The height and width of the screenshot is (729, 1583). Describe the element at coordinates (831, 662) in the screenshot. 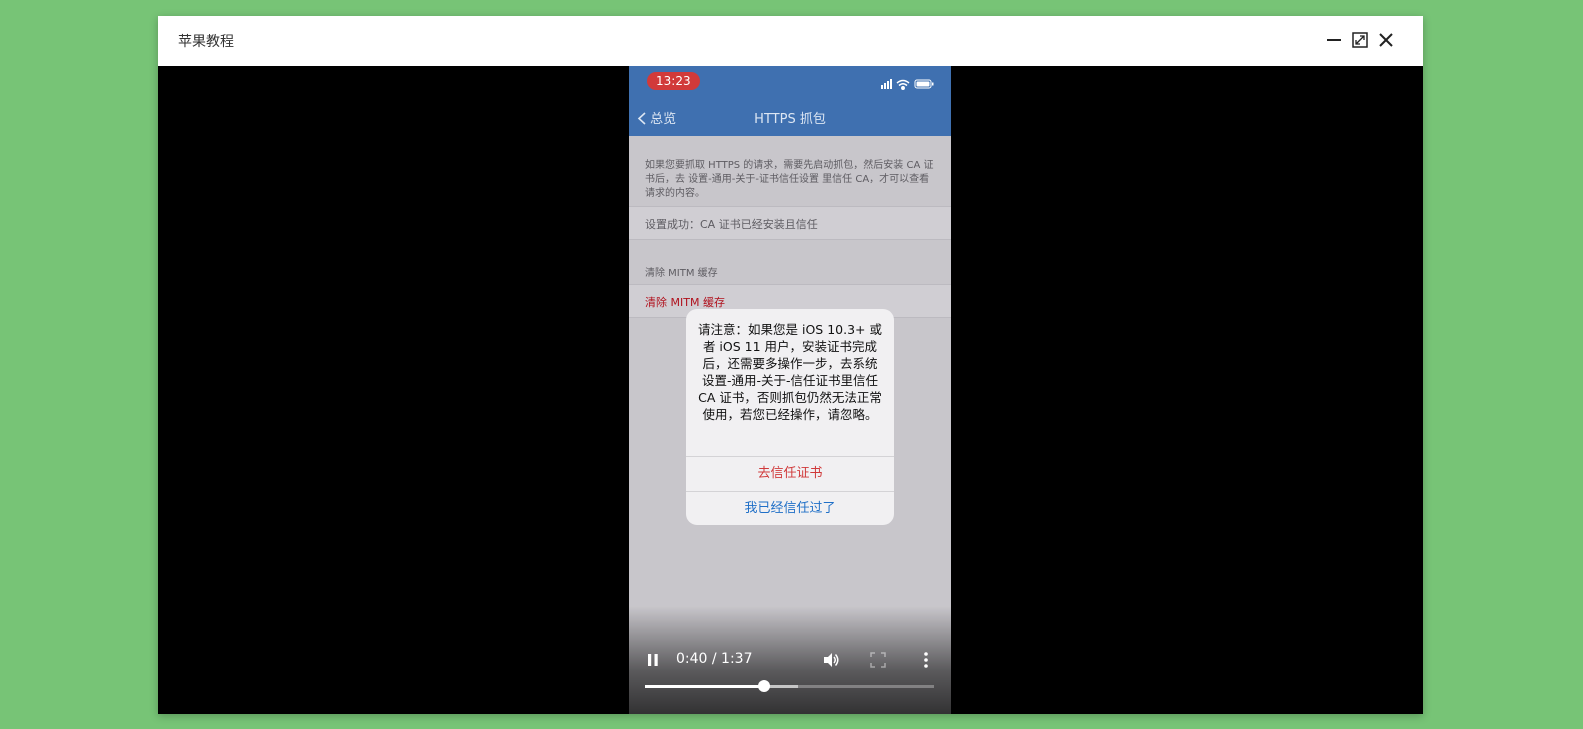

I see `volume-icon` at that location.